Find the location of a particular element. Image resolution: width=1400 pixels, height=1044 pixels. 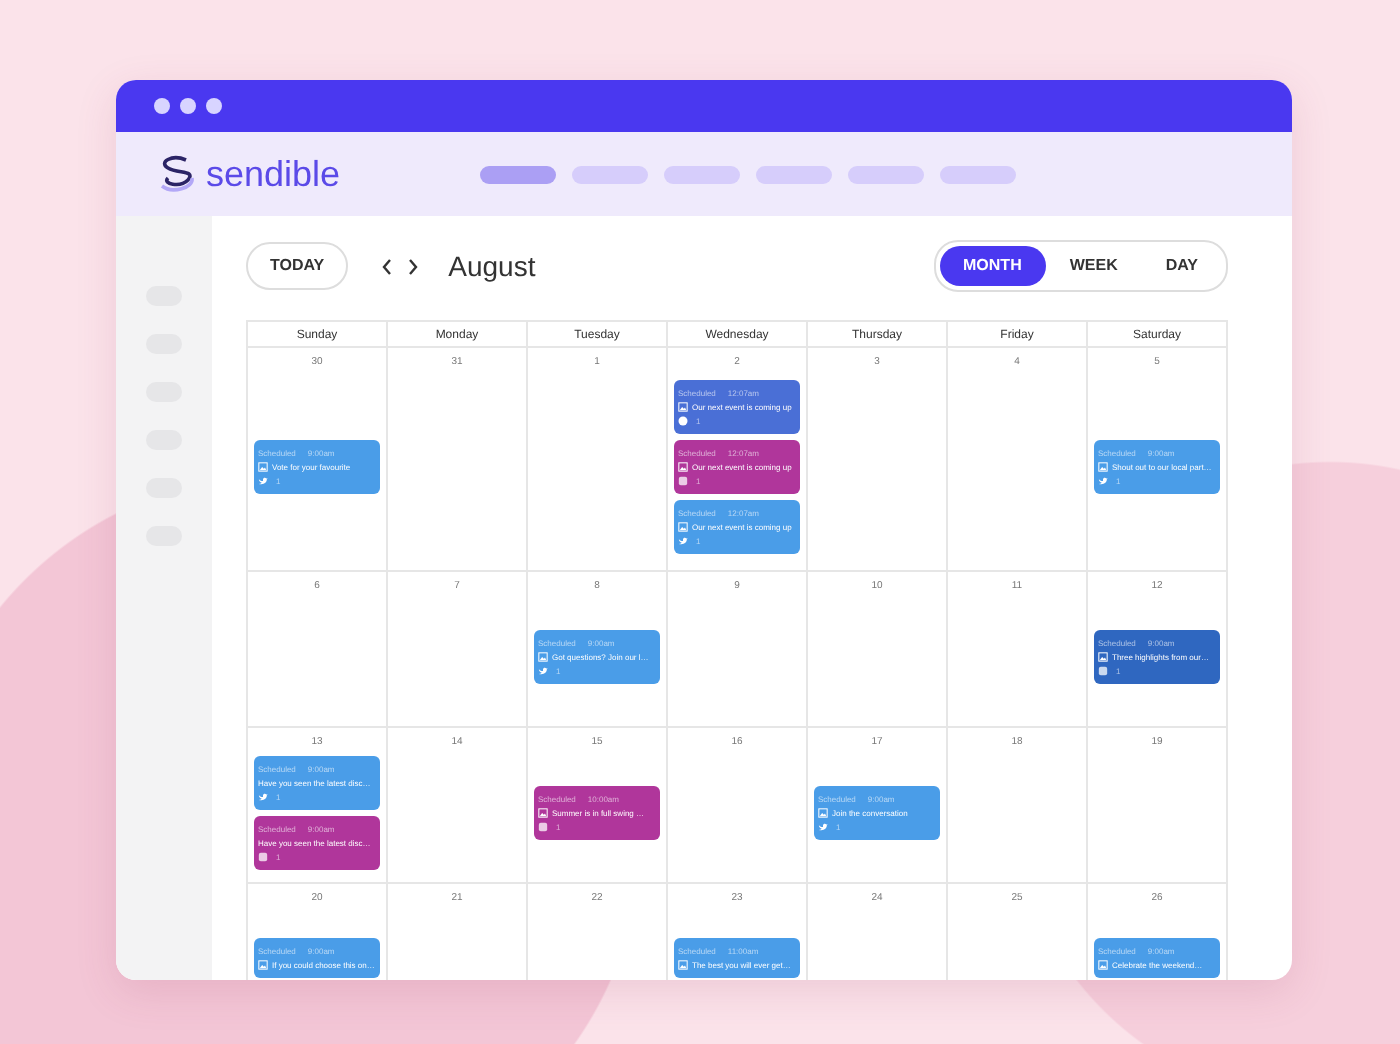

chevron-right-icon is located at coordinates (413, 266).